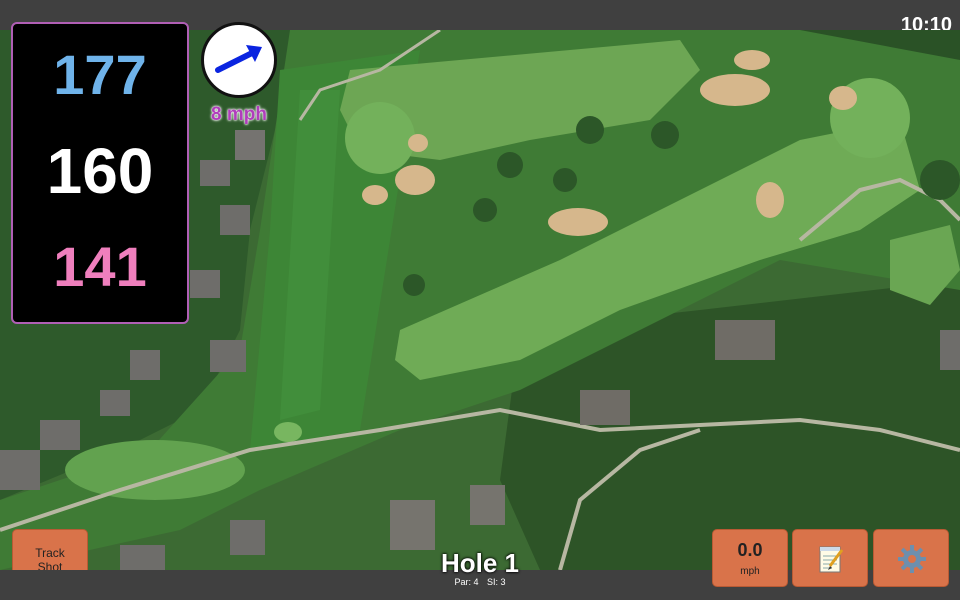  I want to click on speed-button: 0.0 mph, so click(750, 558).